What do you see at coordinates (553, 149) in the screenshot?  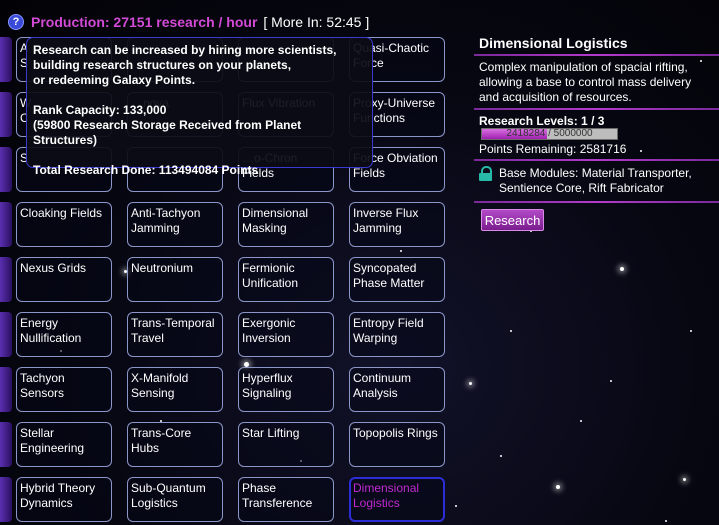 I see `points-remaining: Points Remaining: 2581716` at bounding box center [553, 149].